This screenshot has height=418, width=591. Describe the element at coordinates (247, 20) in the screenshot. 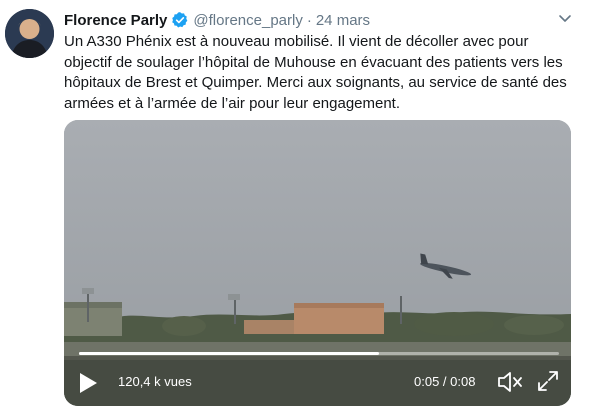

I see `author-handle: @florence_parly` at that location.